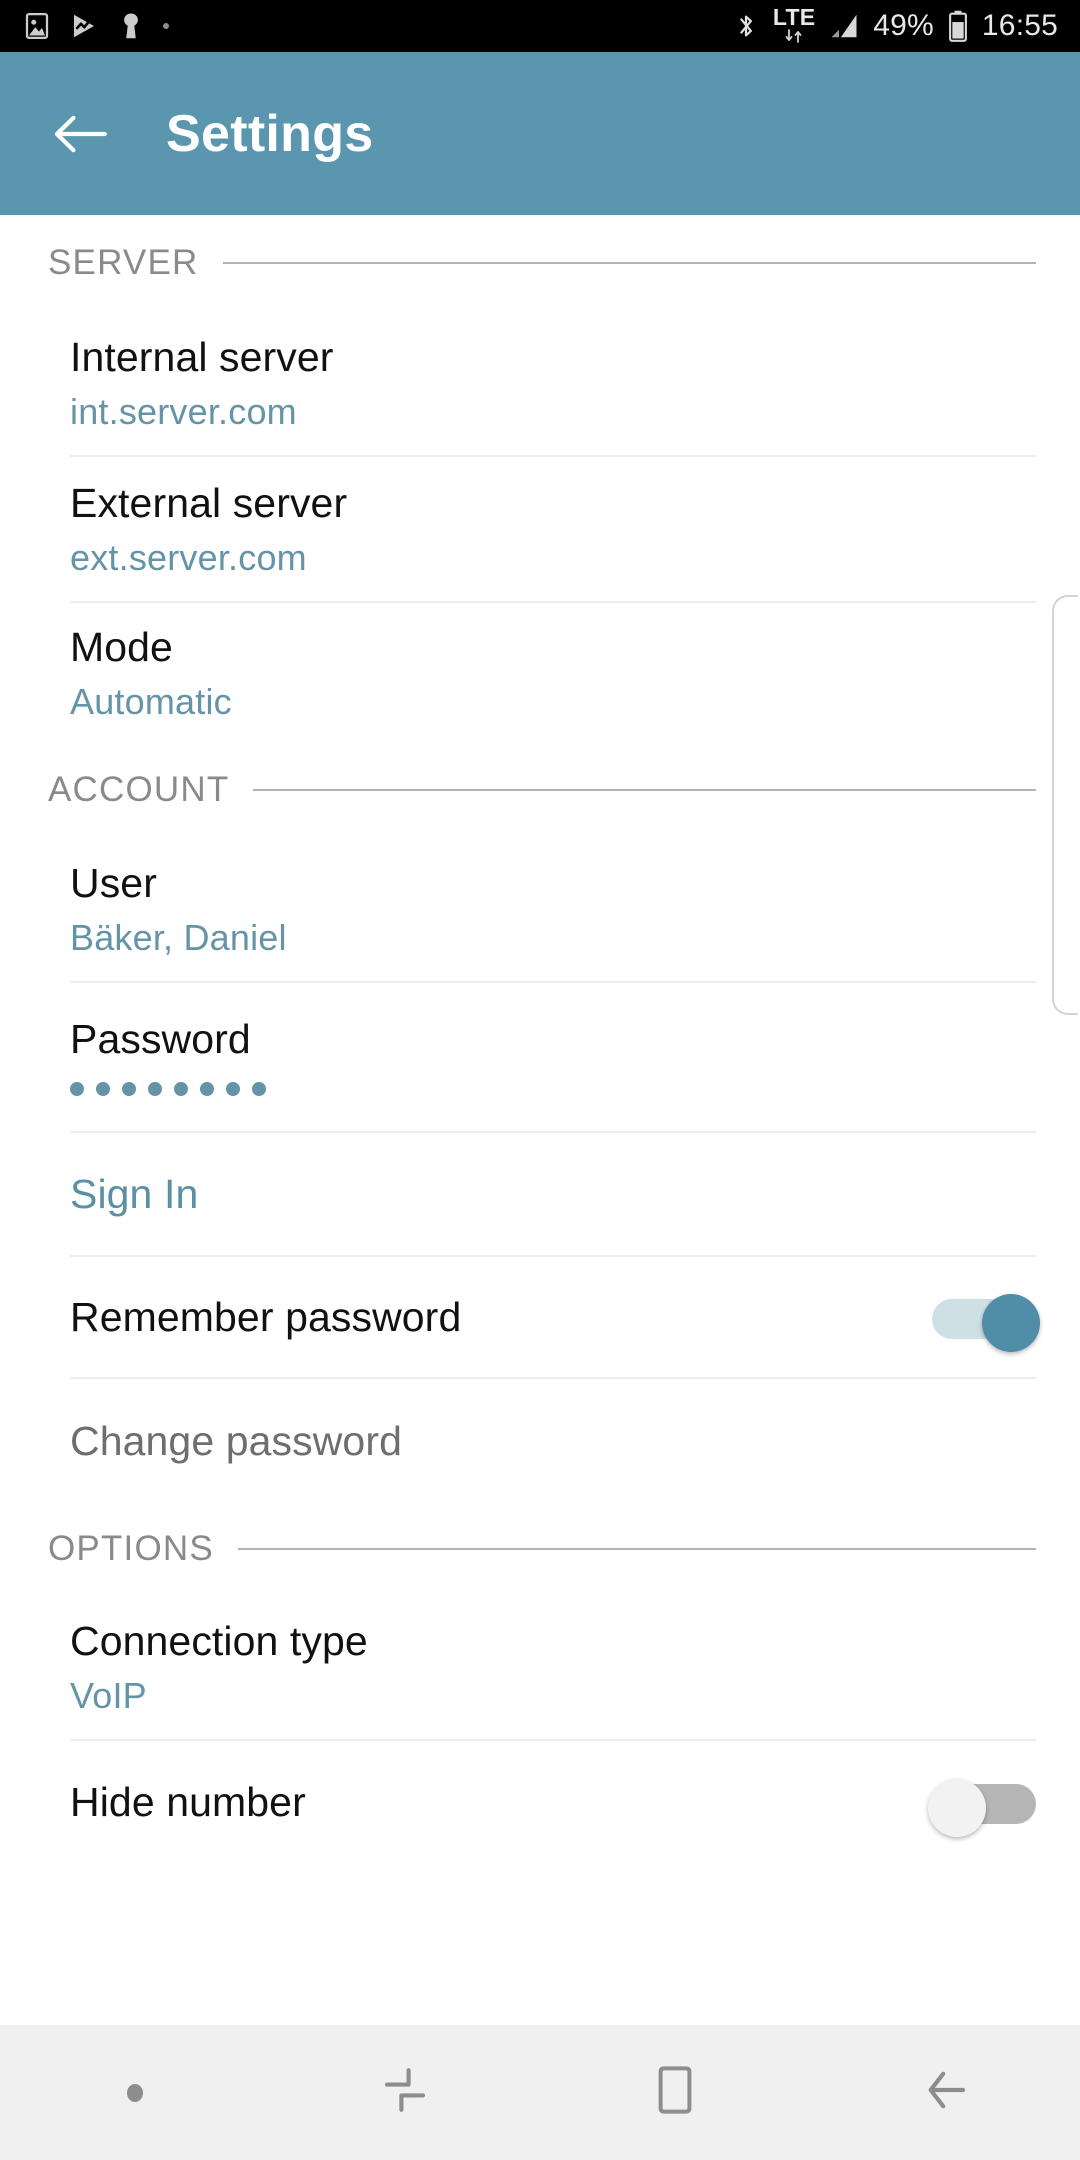  What do you see at coordinates (270, 133) in the screenshot?
I see `page-title: Settings` at bounding box center [270, 133].